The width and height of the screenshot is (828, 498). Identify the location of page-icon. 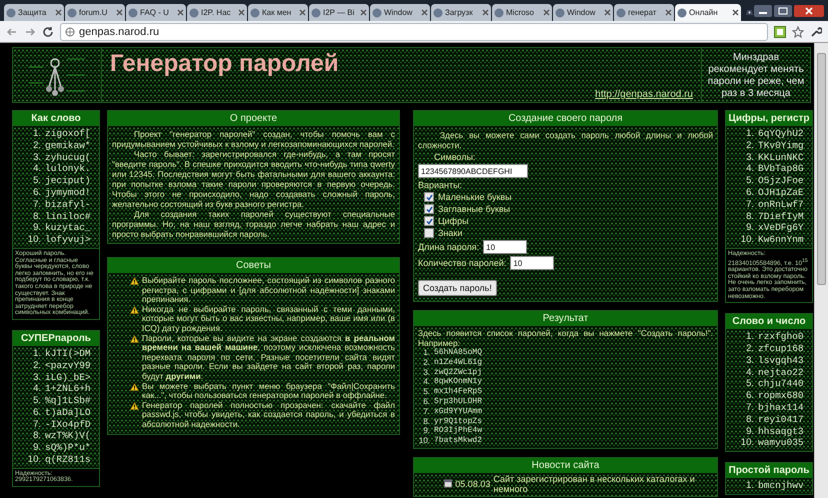
(780, 32).